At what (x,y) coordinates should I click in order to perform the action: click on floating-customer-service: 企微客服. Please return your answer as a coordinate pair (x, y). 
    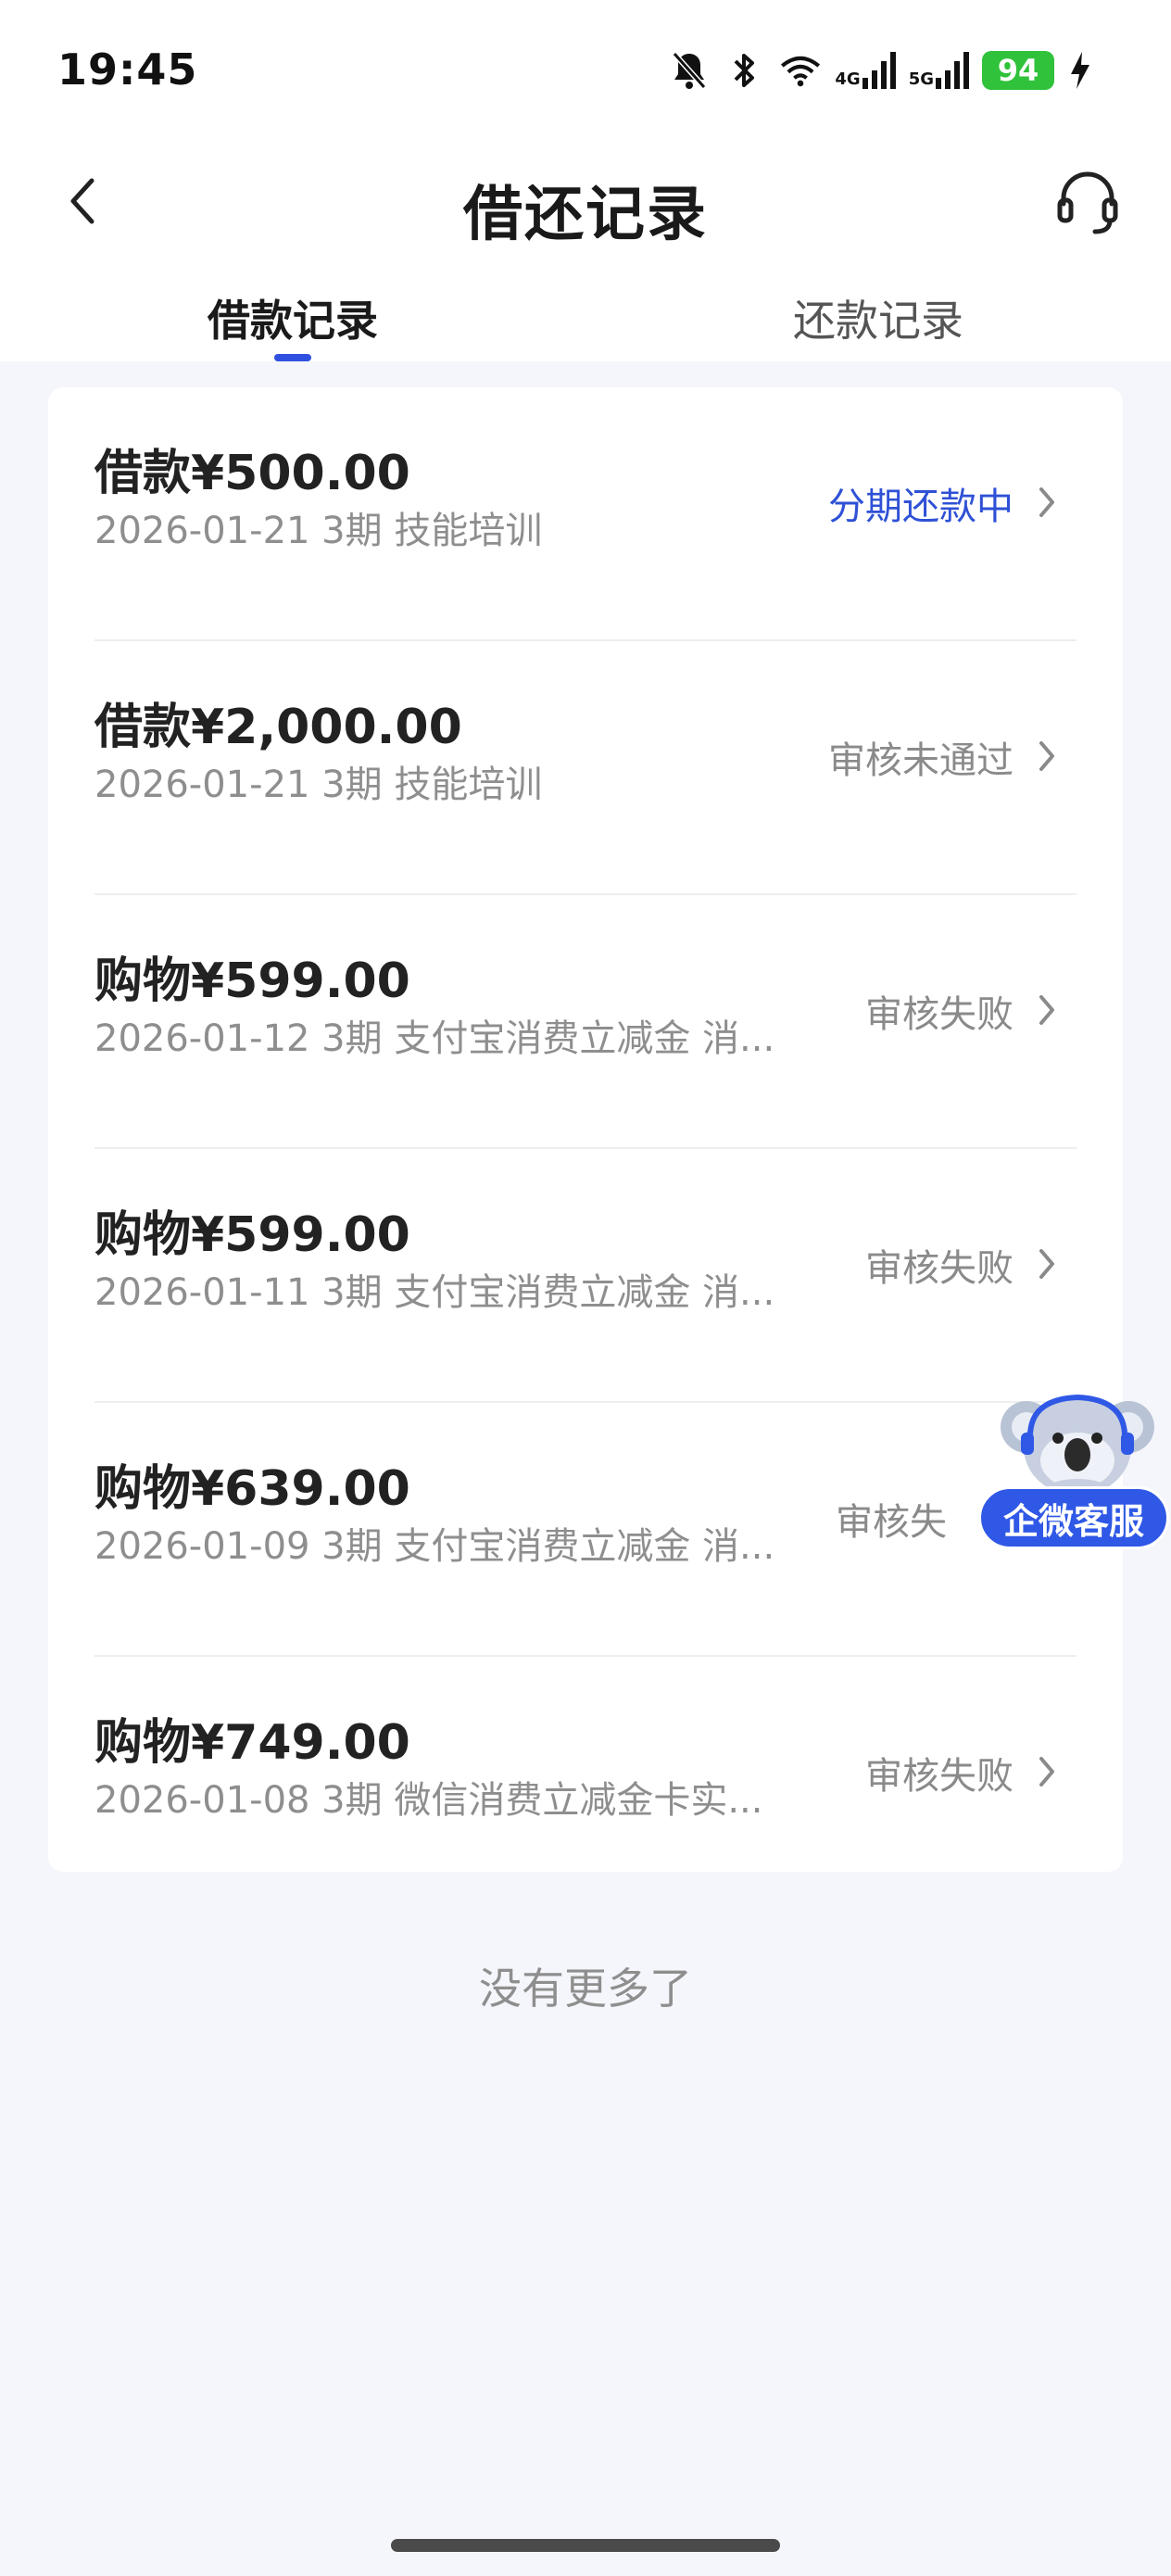
    Looking at the image, I should click on (1074, 1467).